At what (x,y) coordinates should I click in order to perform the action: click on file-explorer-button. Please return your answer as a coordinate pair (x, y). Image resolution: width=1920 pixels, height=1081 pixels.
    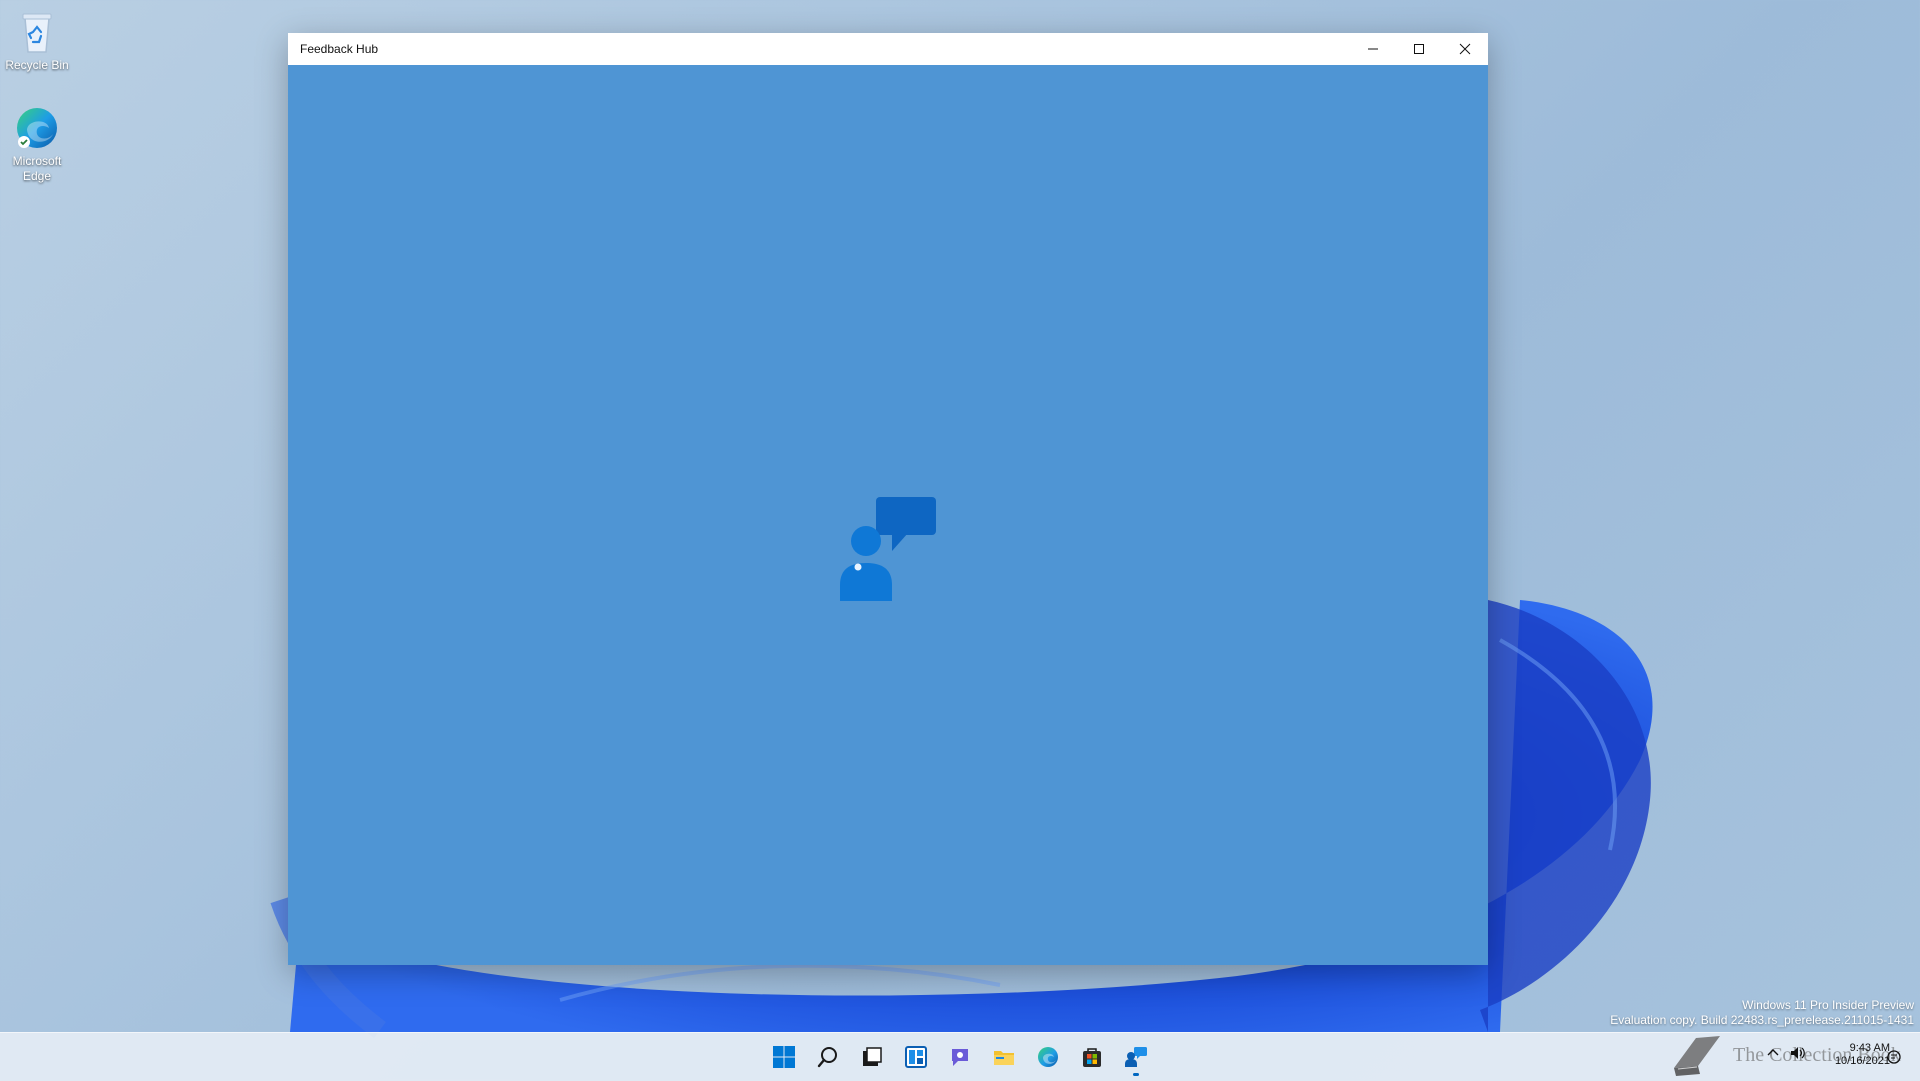
    Looking at the image, I should click on (1004, 1057).